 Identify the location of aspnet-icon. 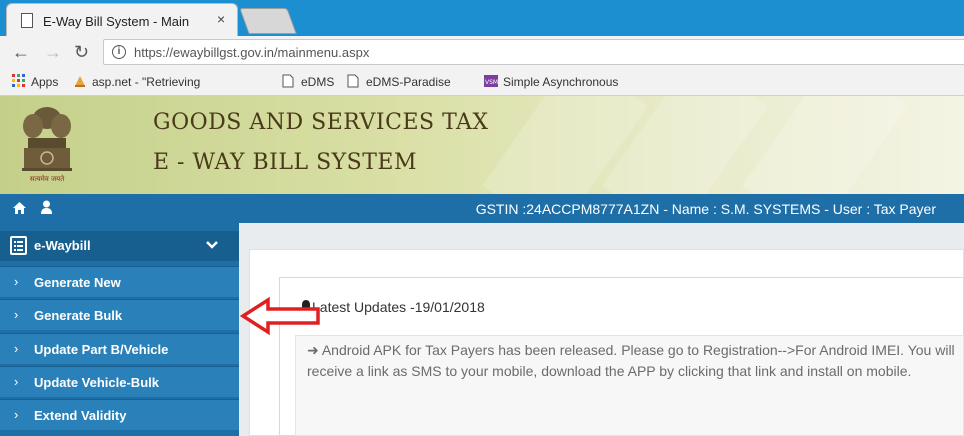
(80, 83).